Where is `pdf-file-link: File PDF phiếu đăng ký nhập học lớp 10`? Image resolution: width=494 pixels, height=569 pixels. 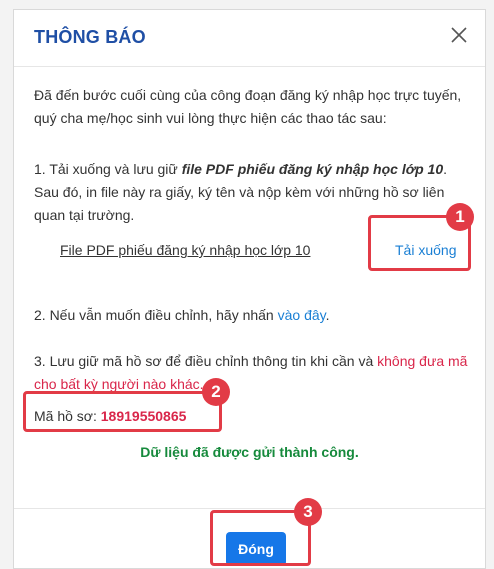 pdf-file-link: File PDF phiếu đăng ký nhập học lớp 10 is located at coordinates (185, 250).